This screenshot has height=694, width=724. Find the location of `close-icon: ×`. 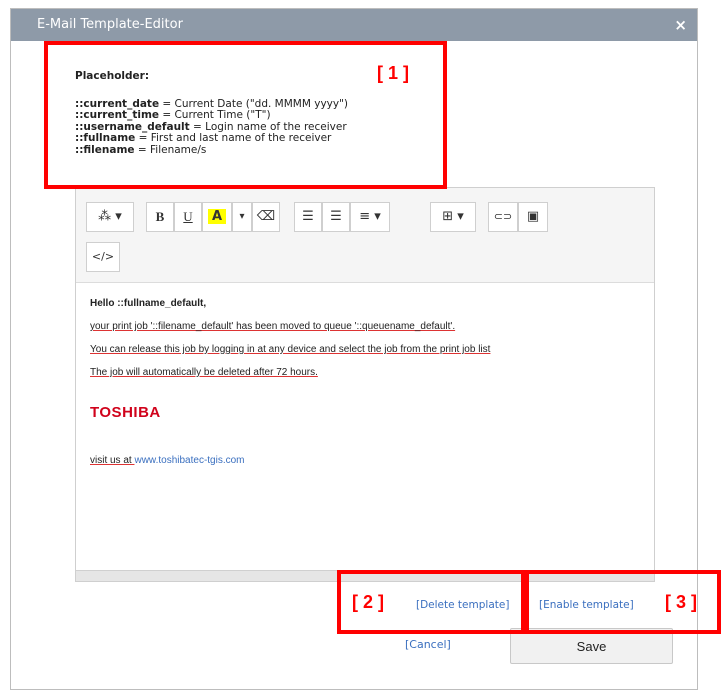

close-icon: × is located at coordinates (680, 25).